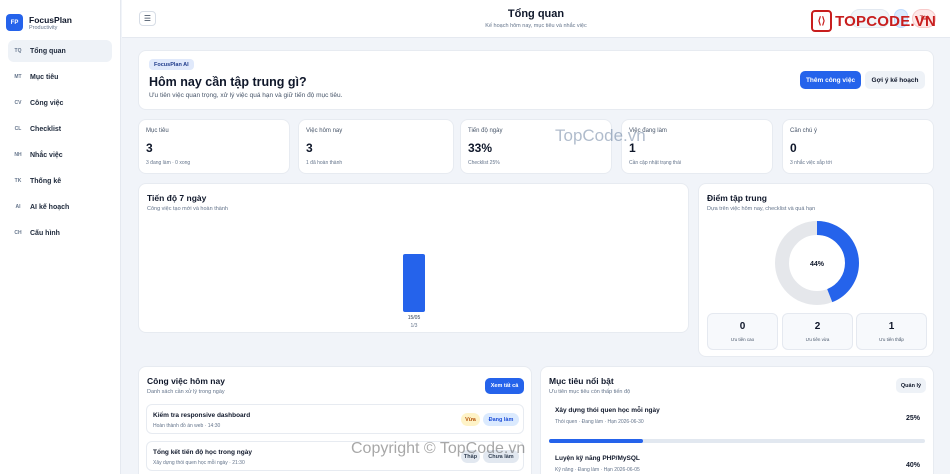 Image resolution: width=950 pixels, height=474 pixels. What do you see at coordinates (793, 148) in the screenshot?
I see `stat-value: 0` at bounding box center [793, 148].